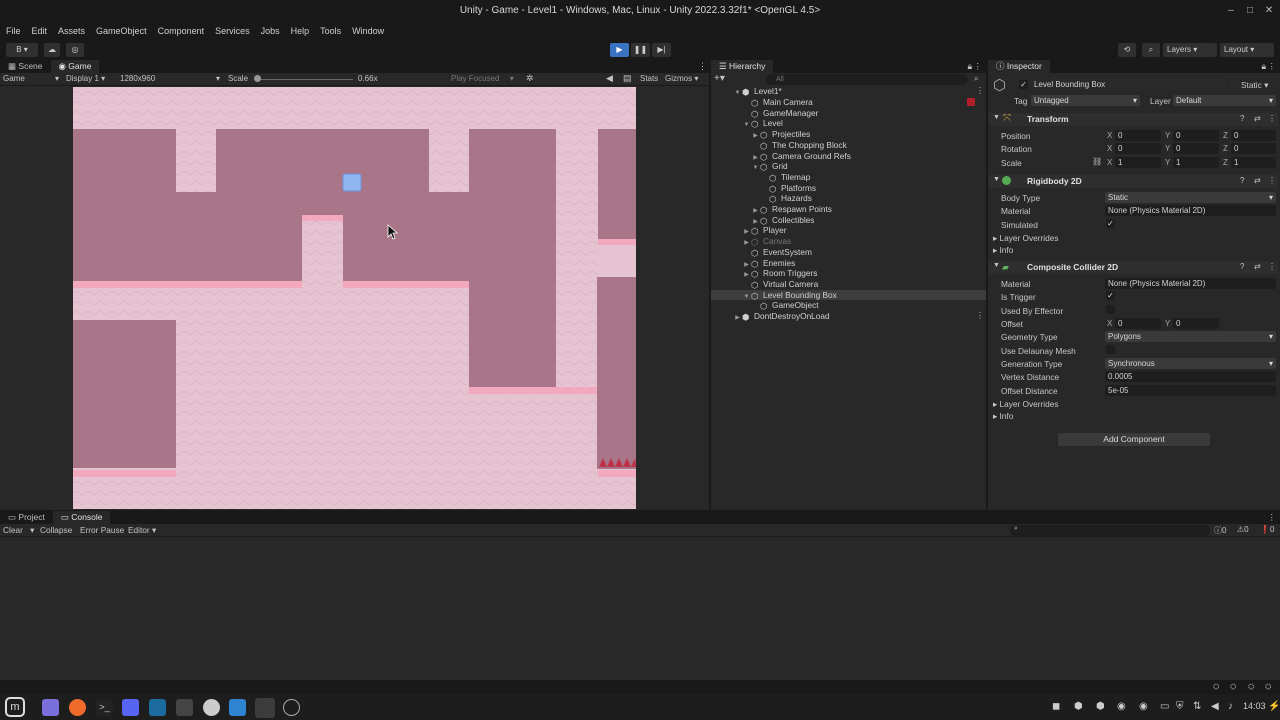 The width and height of the screenshot is (1280, 720). I want to click on stats-button: Stats, so click(649, 78).